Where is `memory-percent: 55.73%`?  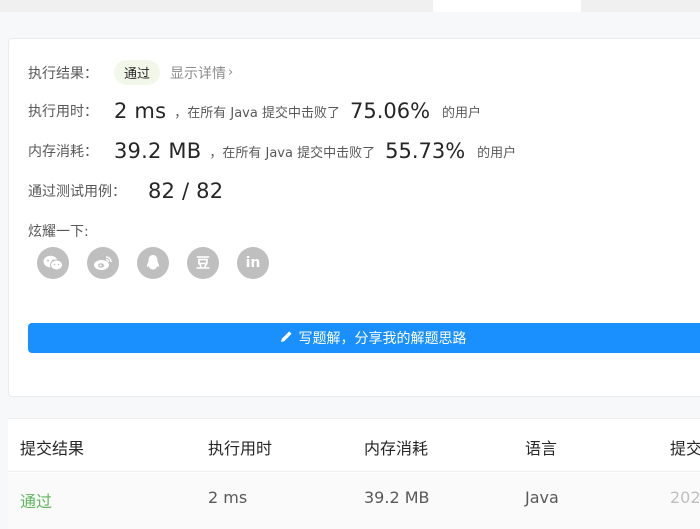
memory-percent: 55.73% is located at coordinates (425, 151).